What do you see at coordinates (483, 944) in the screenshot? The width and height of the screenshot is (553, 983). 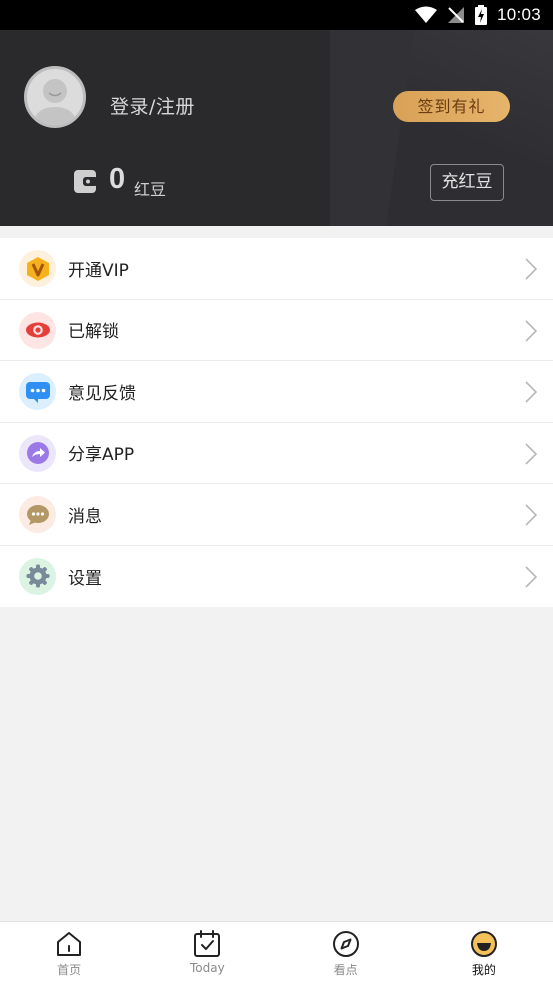 I see `profile-icon` at bounding box center [483, 944].